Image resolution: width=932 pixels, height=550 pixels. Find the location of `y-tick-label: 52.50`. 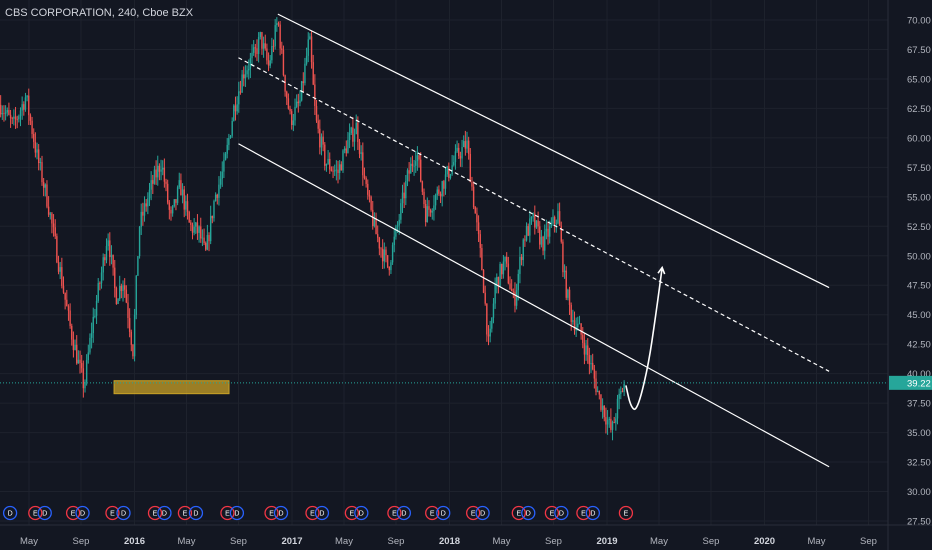

y-tick-label: 52.50 is located at coordinates (919, 227).